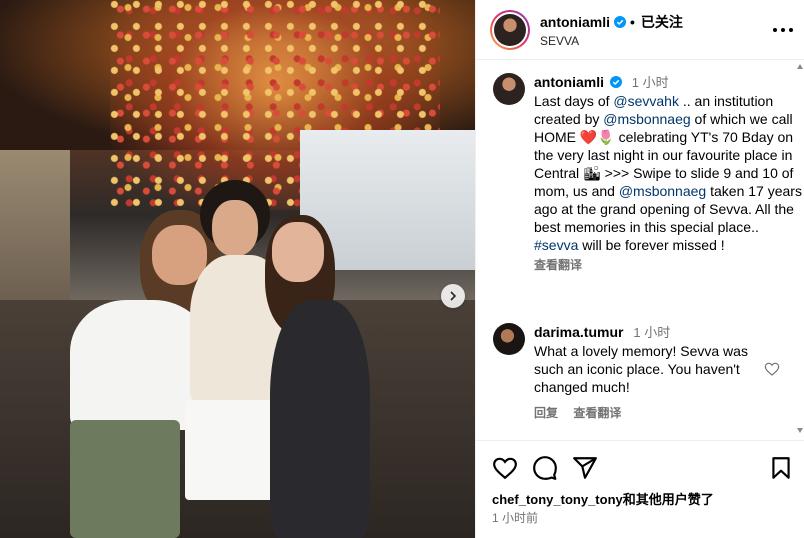  Describe the element at coordinates (298, 252) in the screenshot. I see `photo-person-right-face` at that location.